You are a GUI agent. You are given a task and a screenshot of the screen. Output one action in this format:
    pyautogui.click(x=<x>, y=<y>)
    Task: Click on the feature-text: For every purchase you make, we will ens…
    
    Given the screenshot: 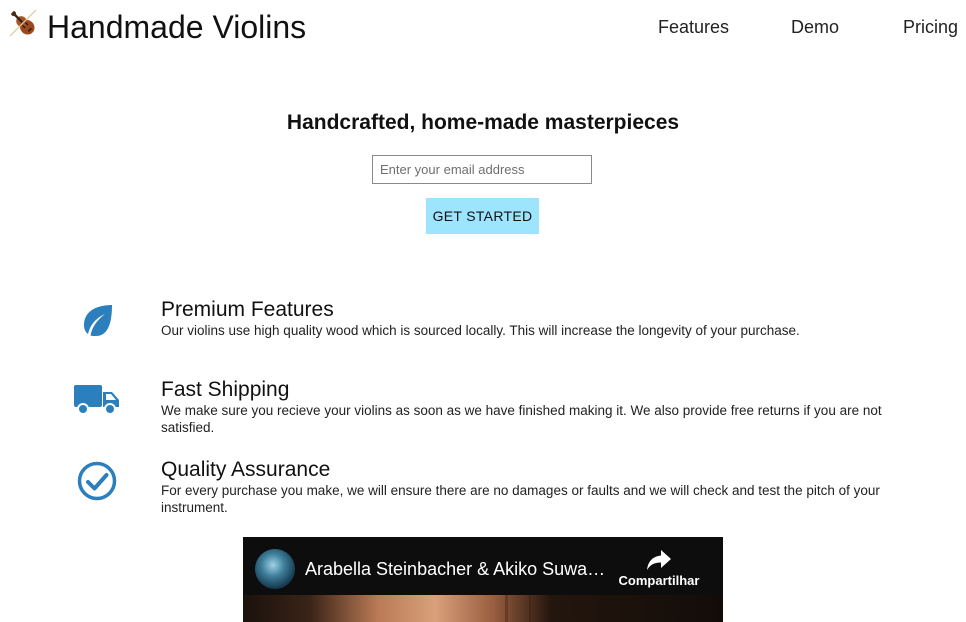 What is the action you would take?
    pyautogui.click(x=520, y=499)
    